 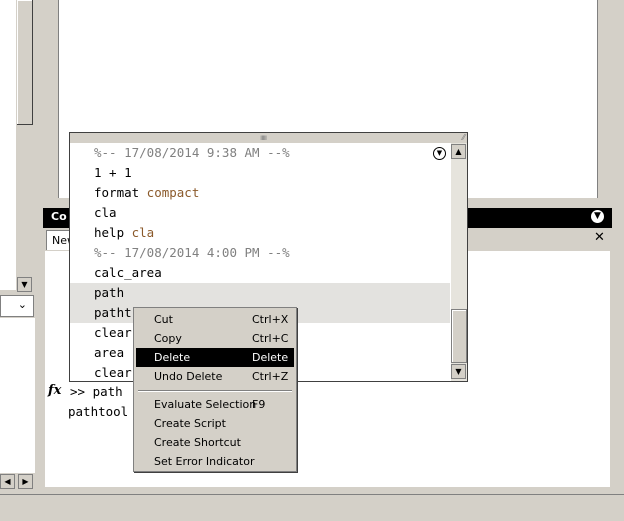 What do you see at coordinates (59, 216) in the screenshot?
I see `command-window-title: Co` at bounding box center [59, 216].